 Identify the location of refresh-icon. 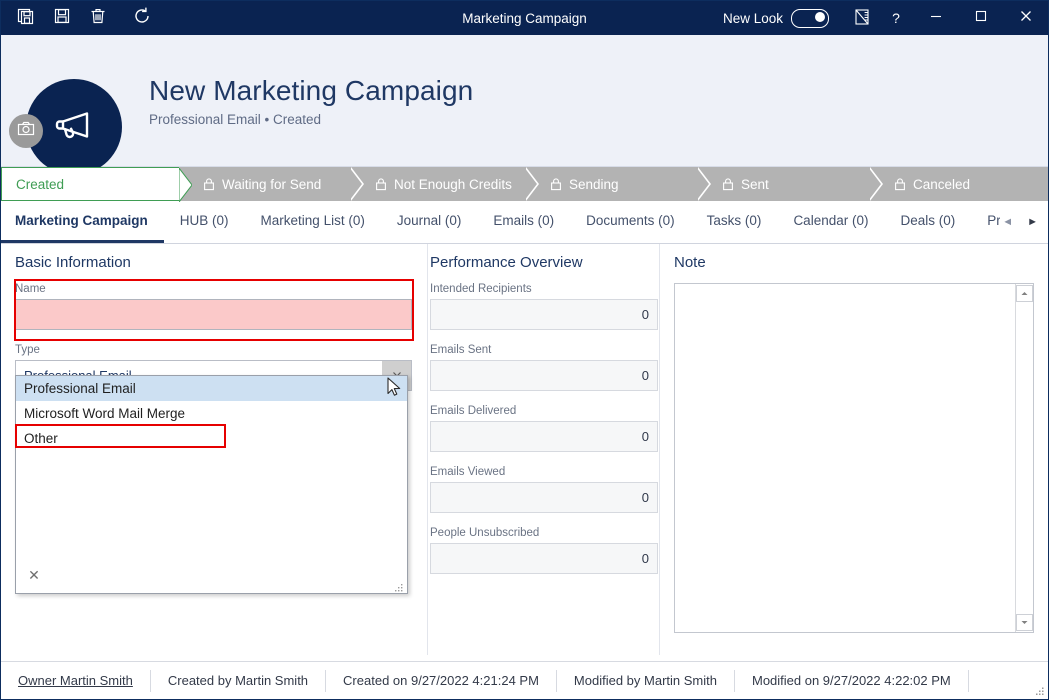
(142, 18).